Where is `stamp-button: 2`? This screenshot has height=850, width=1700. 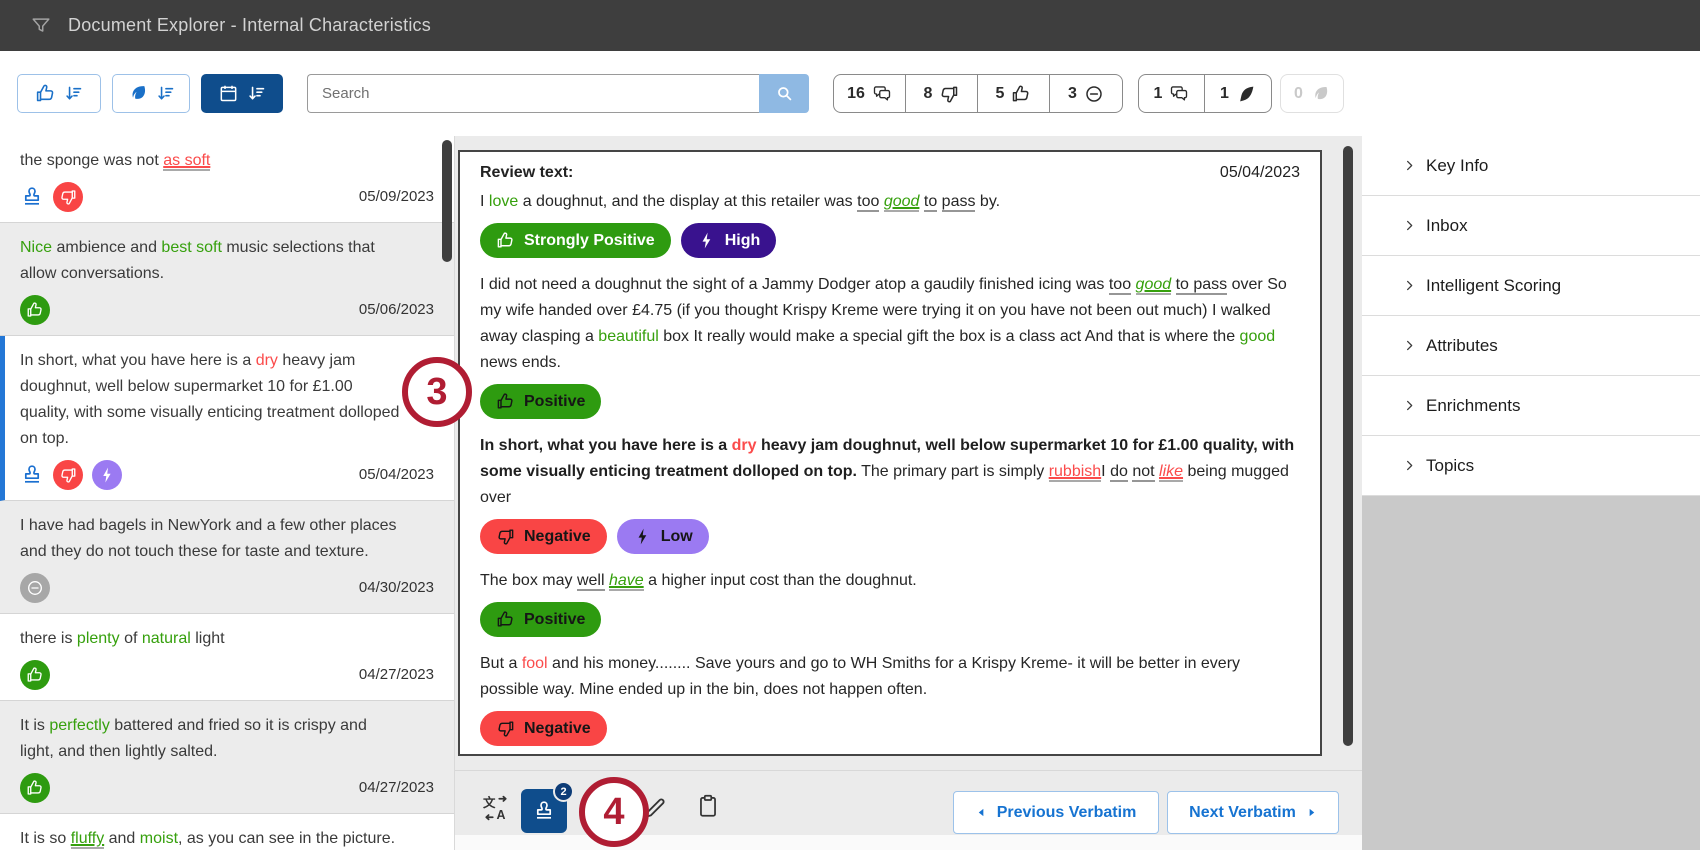 stamp-button: 2 is located at coordinates (547, 807).